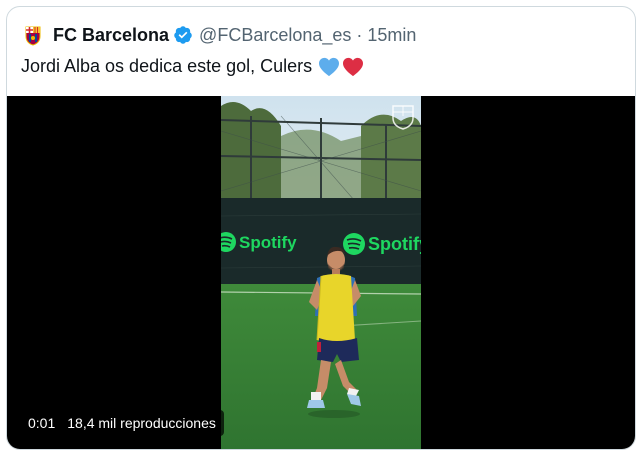 This screenshot has height=454, width=644. I want to click on timestamp: 15min, so click(391, 35).